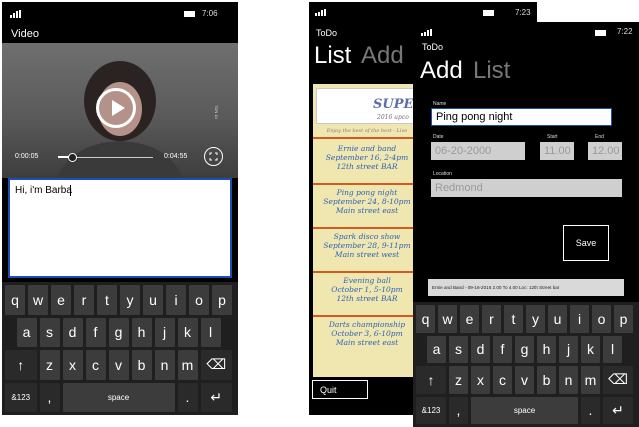  I want to click on elapsed-time: 0:00:05, so click(27, 156).